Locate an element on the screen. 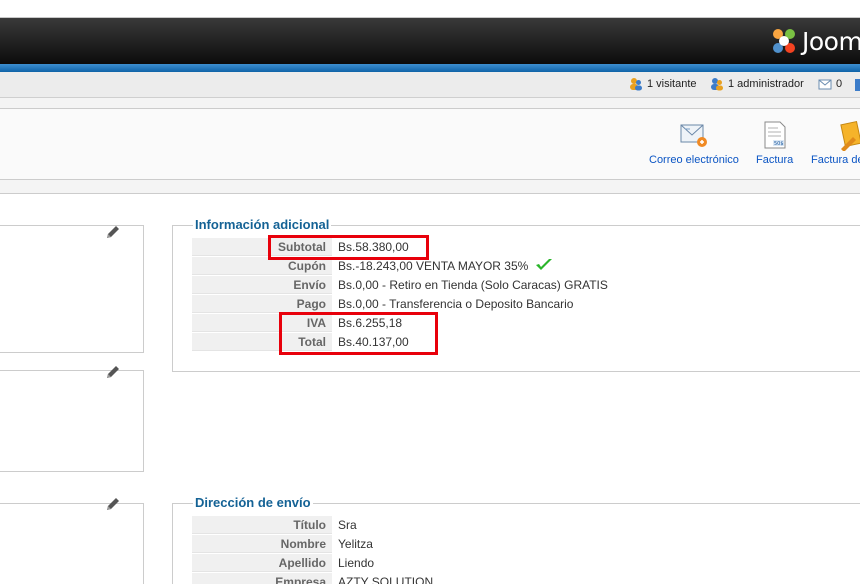 This screenshot has height=584, width=860. company-value: AZTY SOLUTION is located at coordinates (386, 579).